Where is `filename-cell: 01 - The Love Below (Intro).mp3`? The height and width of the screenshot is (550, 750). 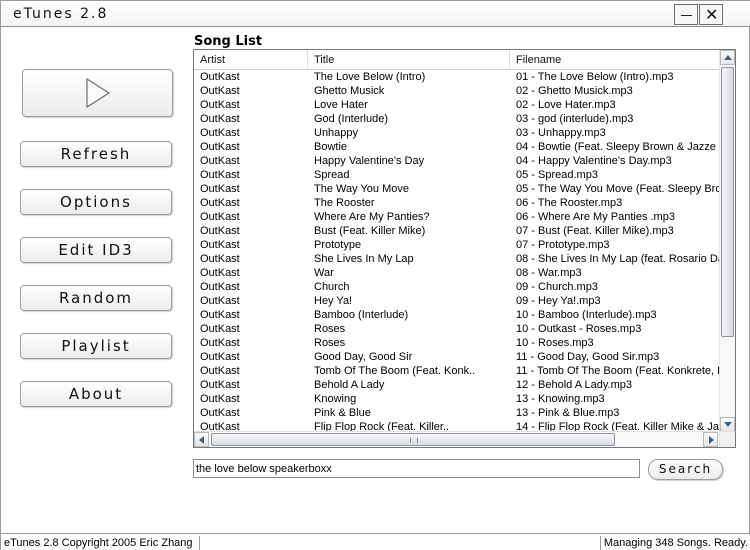 filename-cell: 01 - The Love Below (Intro).mp3 is located at coordinates (595, 77).